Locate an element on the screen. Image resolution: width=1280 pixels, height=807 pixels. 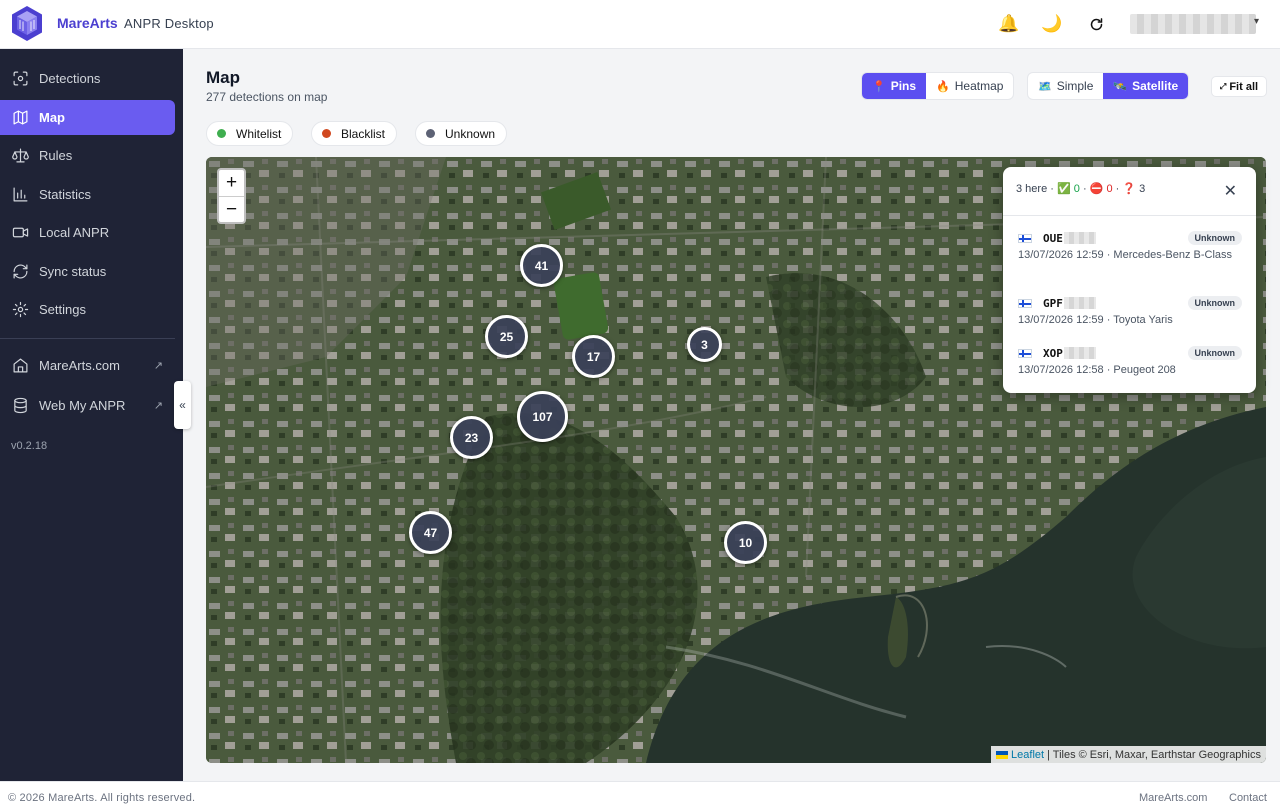
scale-icon is located at coordinates (20, 155).